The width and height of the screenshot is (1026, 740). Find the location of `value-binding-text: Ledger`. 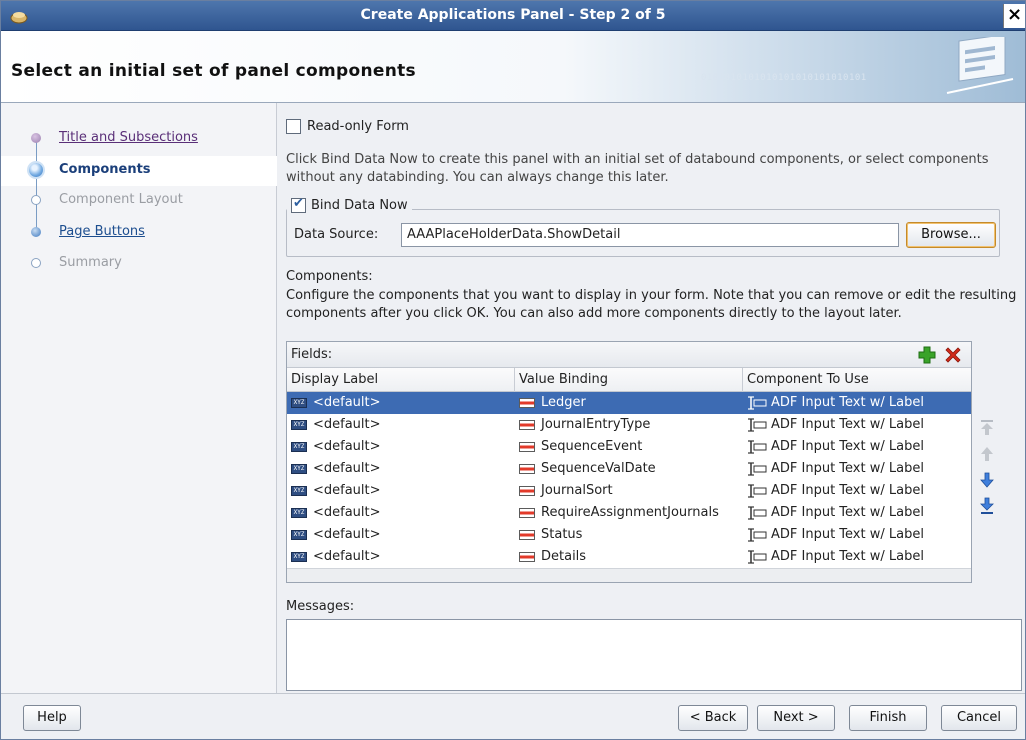

value-binding-text: Ledger is located at coordinates (563, 402).